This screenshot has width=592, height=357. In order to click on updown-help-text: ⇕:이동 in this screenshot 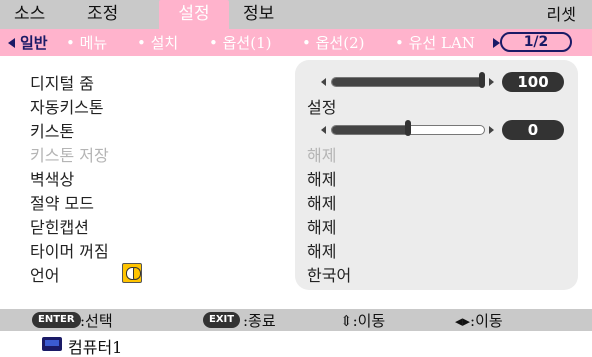, I will do `click(363, 321)`.